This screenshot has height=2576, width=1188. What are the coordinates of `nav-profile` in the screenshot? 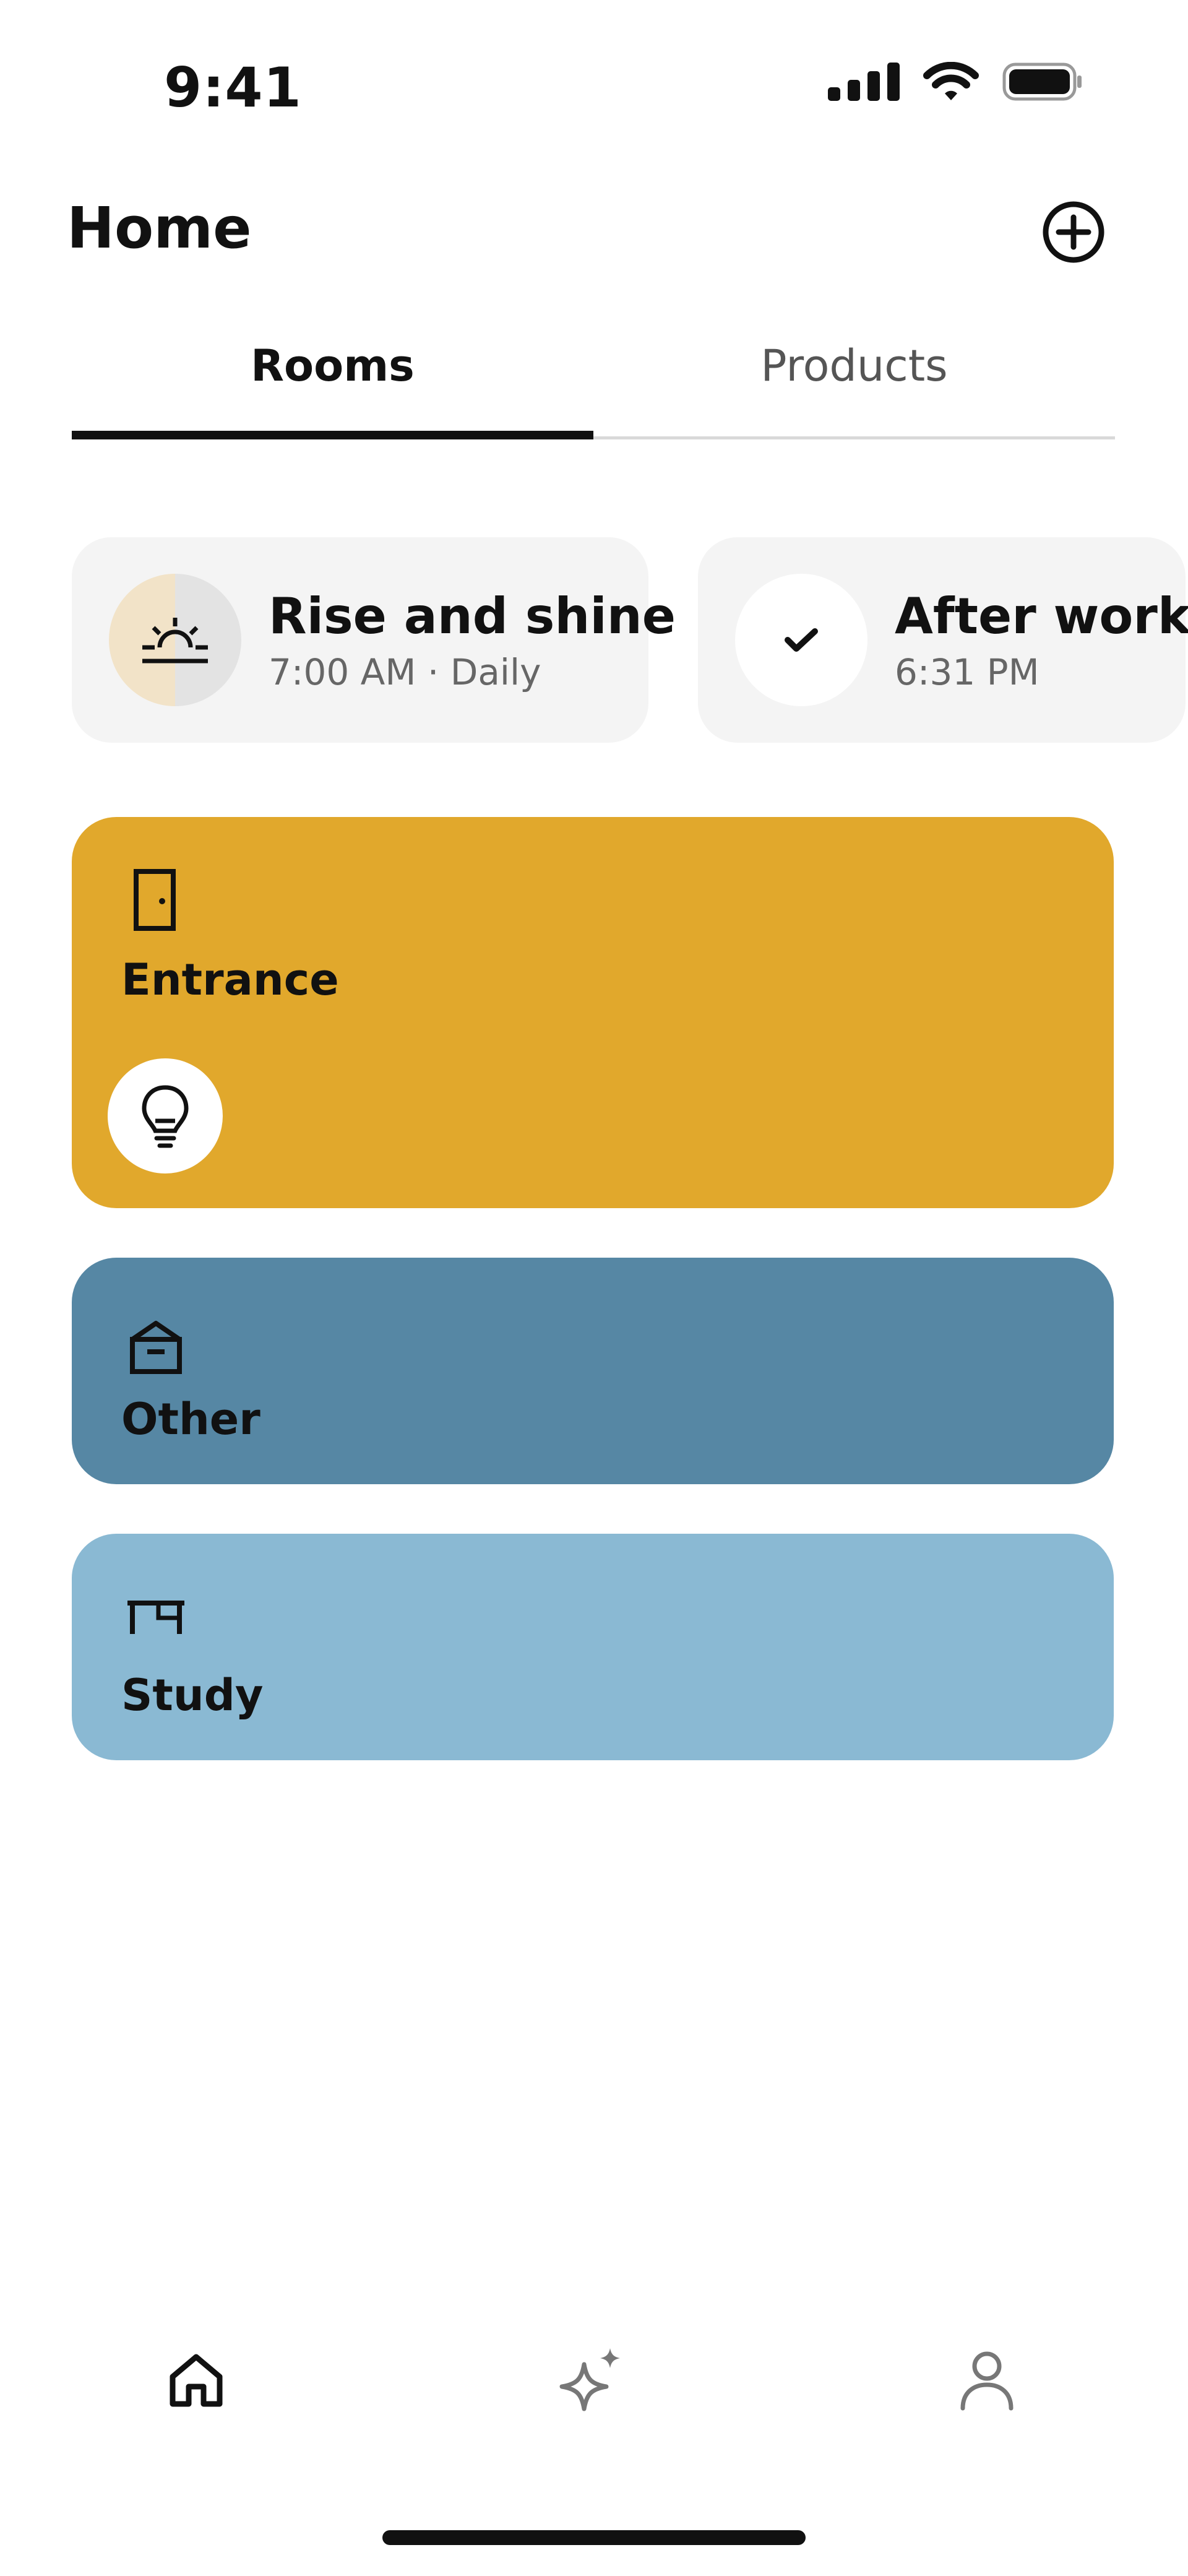 It's located at (987, 2379).